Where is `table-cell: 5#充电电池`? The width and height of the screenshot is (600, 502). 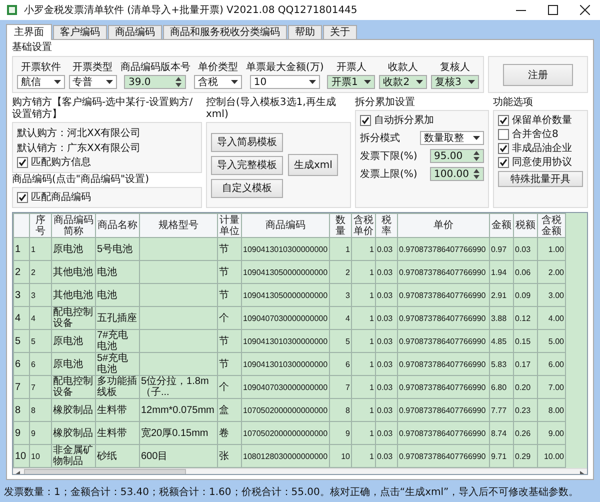 table-cell: 5#充电电池 is located at coordinates (118, 364).